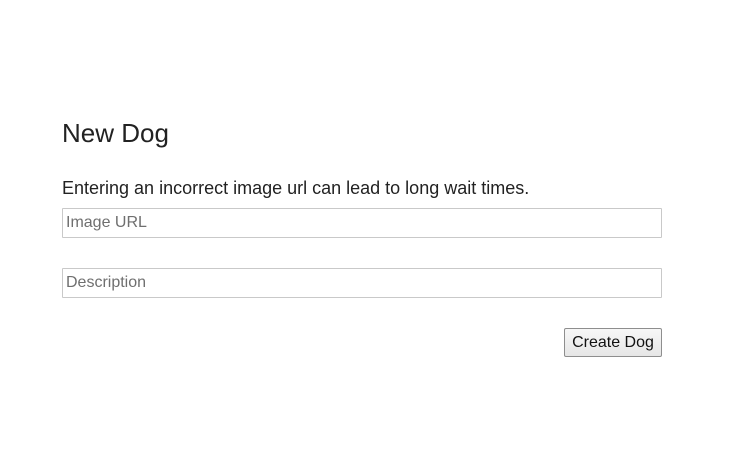 Image resolution: width=747 pixels, height=469 pixels. What do you see at coordinates (362, 223) in the screenshot?
I see `image-url-input` at bounding box center [362, 223].